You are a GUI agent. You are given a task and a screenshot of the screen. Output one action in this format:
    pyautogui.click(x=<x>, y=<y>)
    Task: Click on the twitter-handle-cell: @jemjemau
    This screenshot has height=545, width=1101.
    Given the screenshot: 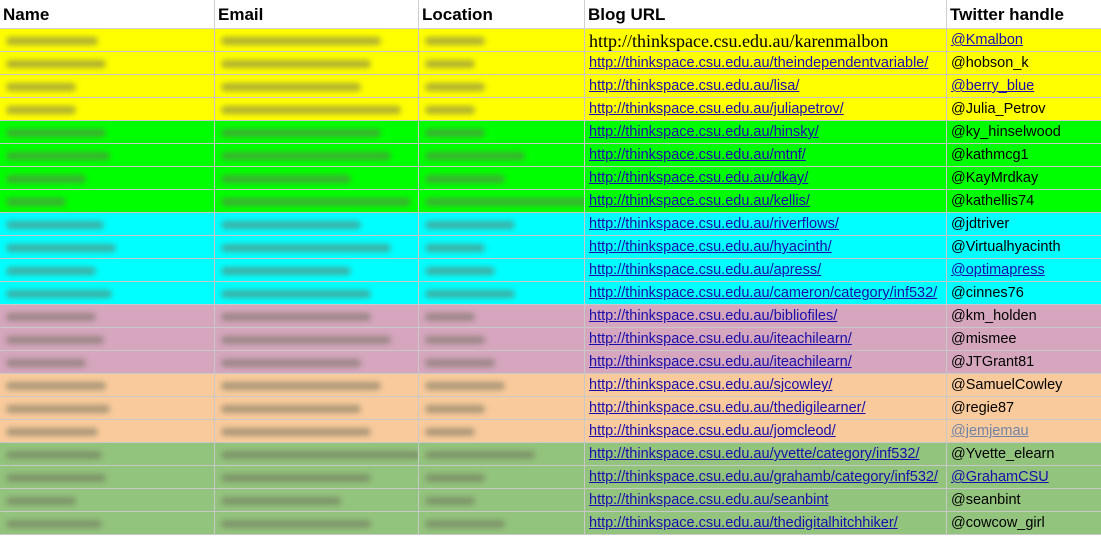 What is the action you would take?
    pyautogui.click(x=1024, y=431)
    